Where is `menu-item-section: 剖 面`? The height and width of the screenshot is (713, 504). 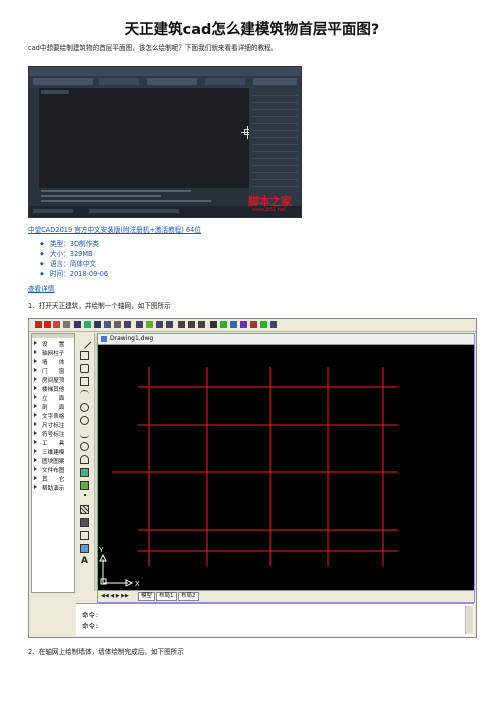
menu-item-section: 剖 面 is located at coordinates (49, 407).